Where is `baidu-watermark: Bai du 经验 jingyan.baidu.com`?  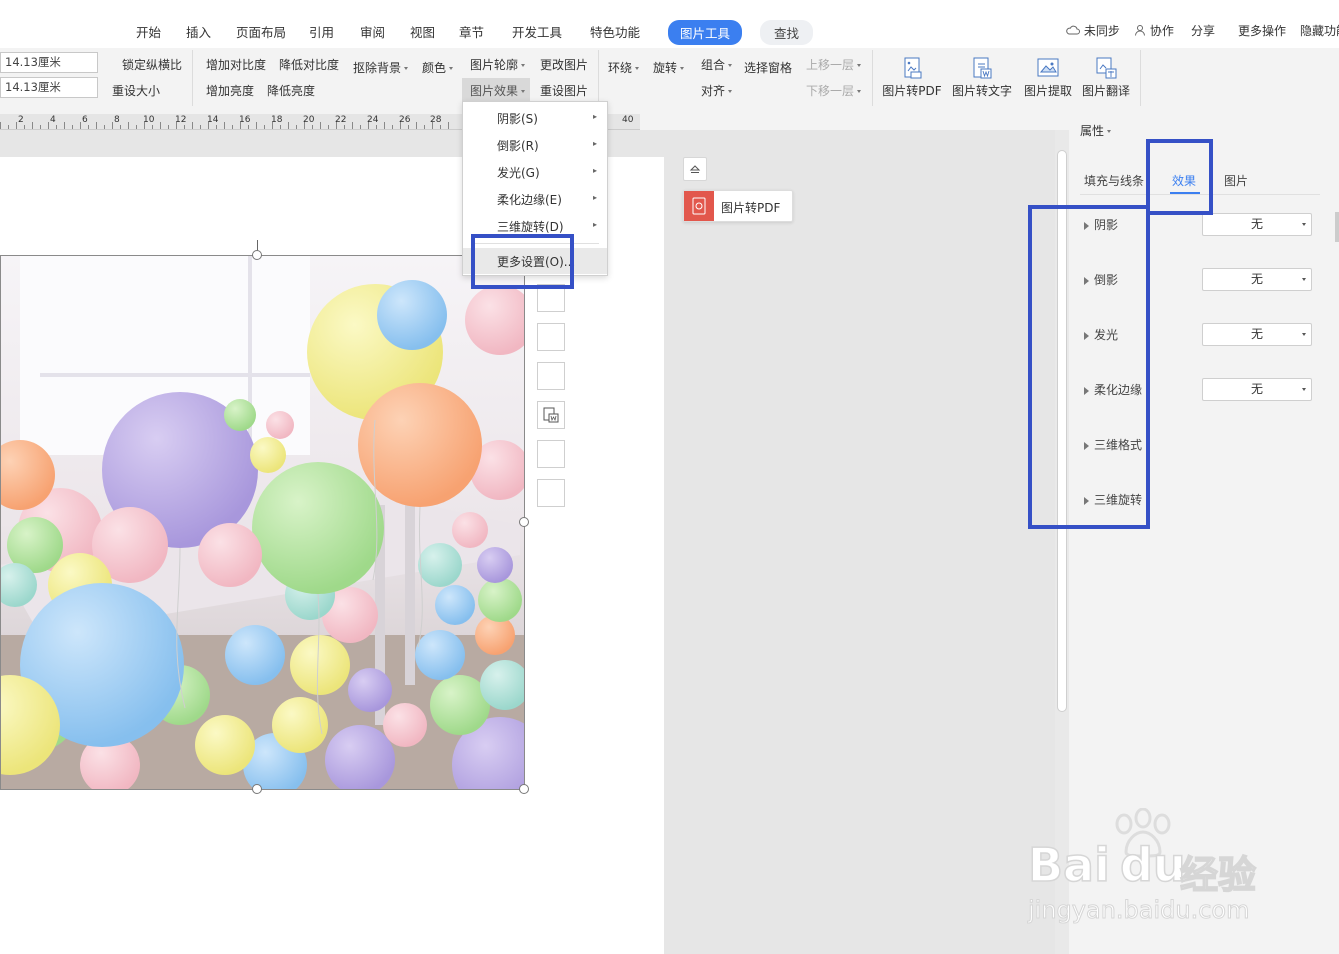 baidu-watermark: Bai du 经验 jingyan.baidu.com is located at coordinates (1177, 868).